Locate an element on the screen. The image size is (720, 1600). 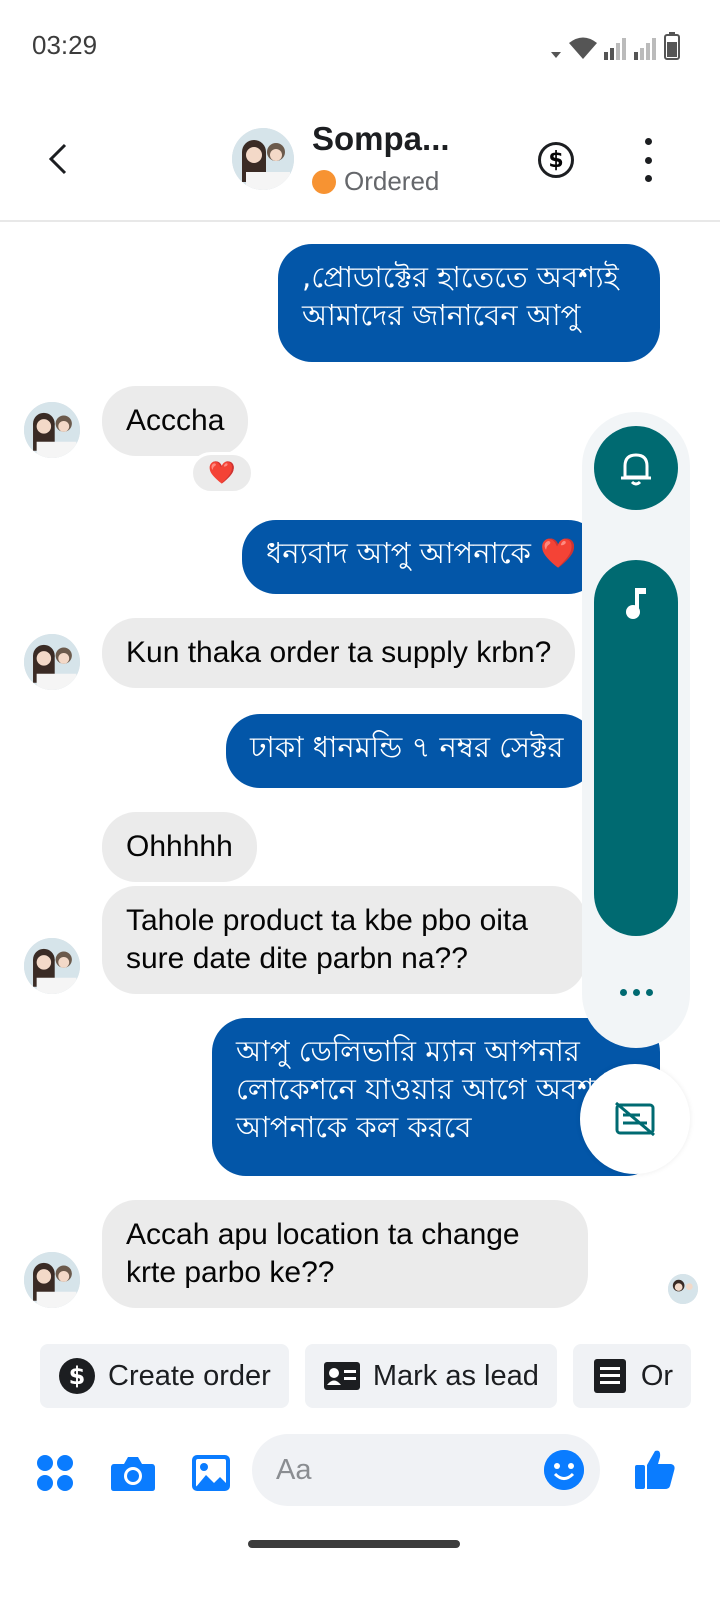
reaction-badge: ❤️ is located at coordinates (222, 473).